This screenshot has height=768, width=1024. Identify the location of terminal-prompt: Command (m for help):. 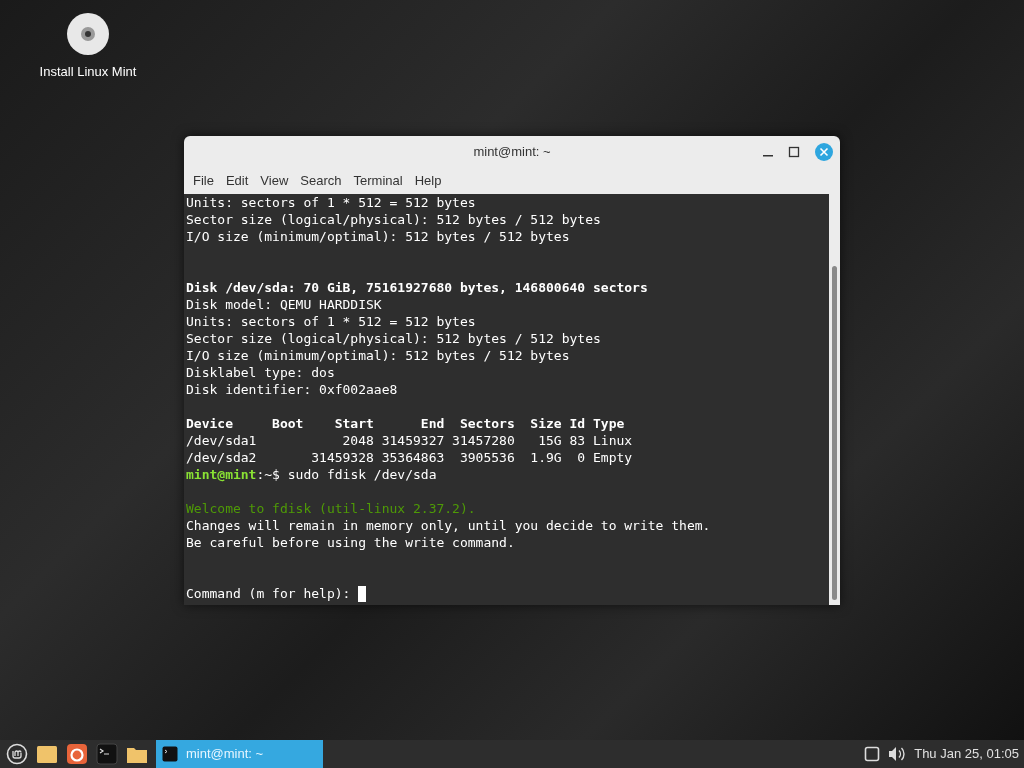
(269, 593).